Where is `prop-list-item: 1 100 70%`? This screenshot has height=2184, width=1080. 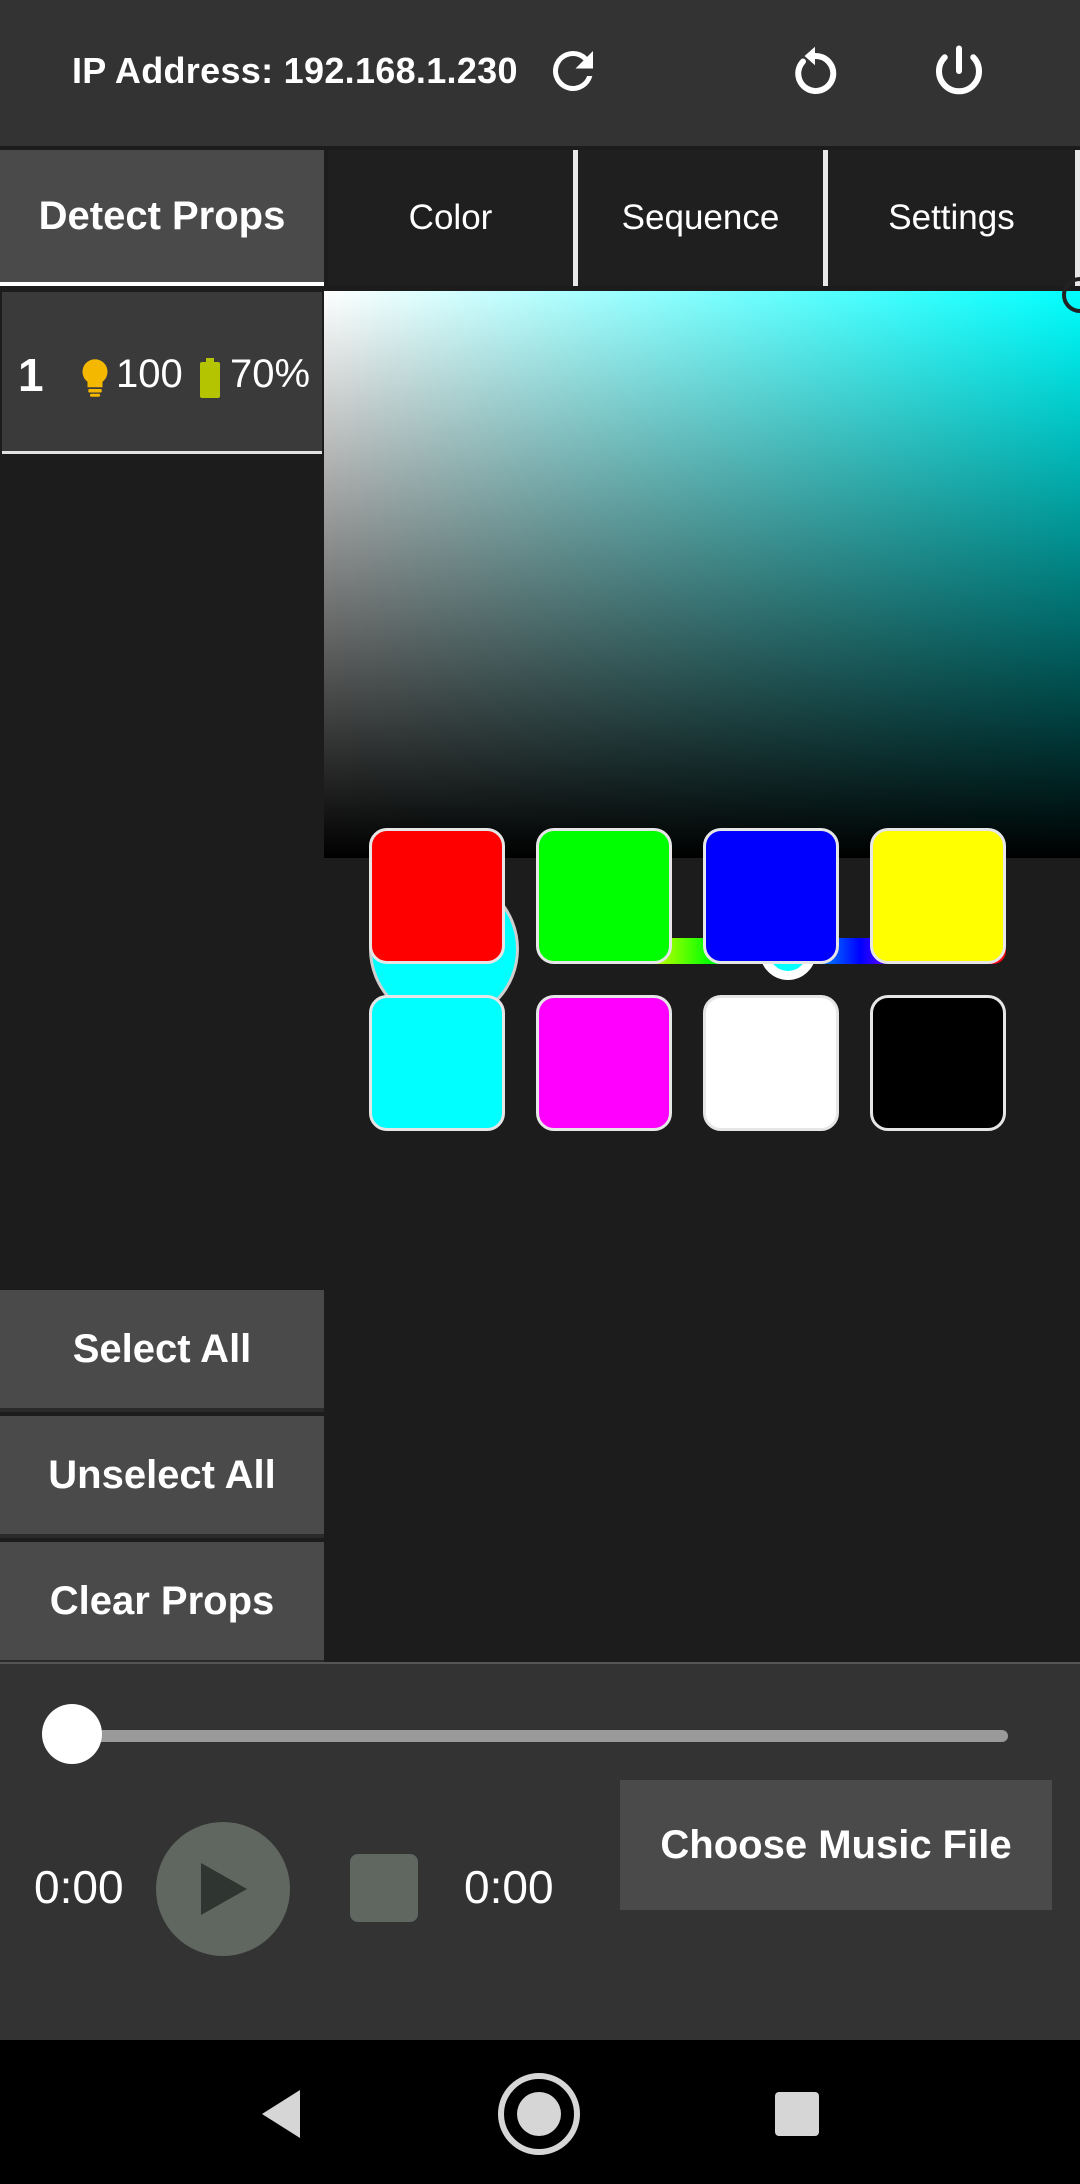
prop-list-item: 1 100 70% is located at coordinates (162, 373).